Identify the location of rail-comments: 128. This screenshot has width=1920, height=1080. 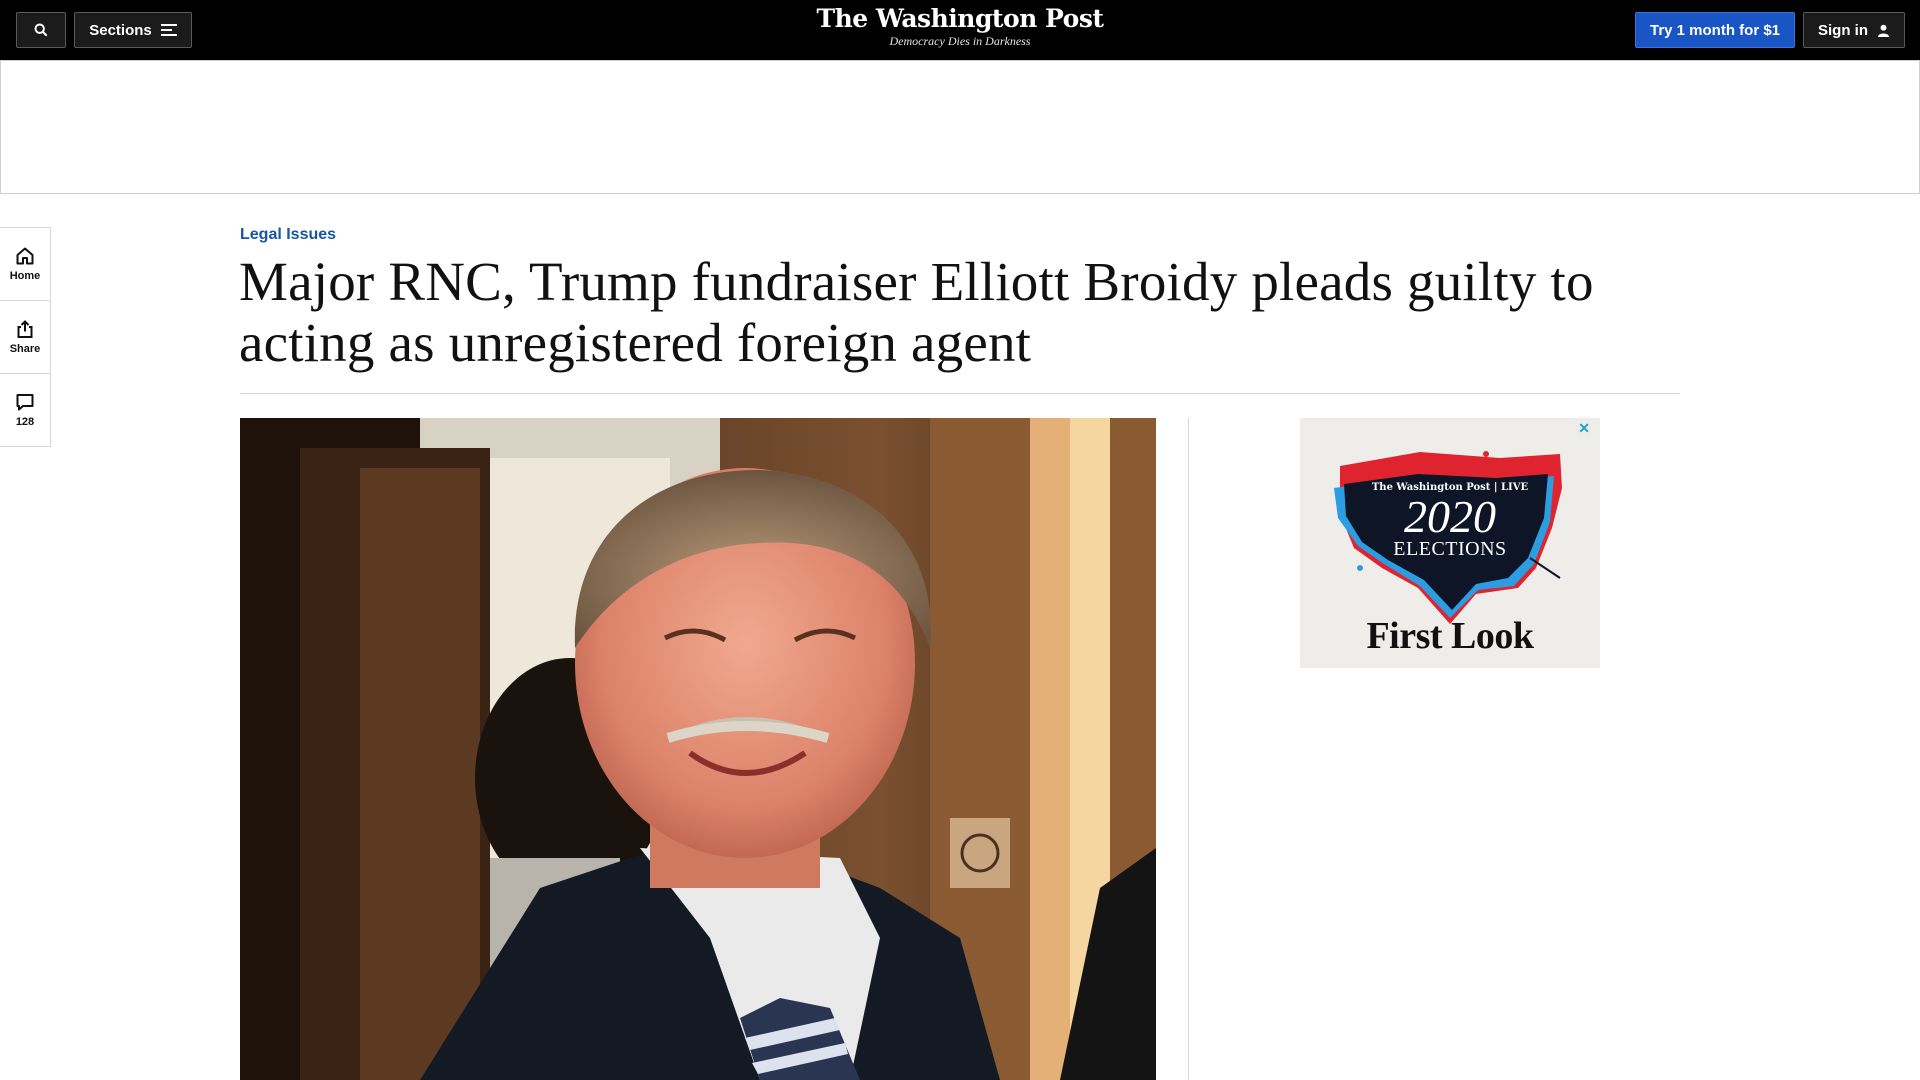
(25, 410).